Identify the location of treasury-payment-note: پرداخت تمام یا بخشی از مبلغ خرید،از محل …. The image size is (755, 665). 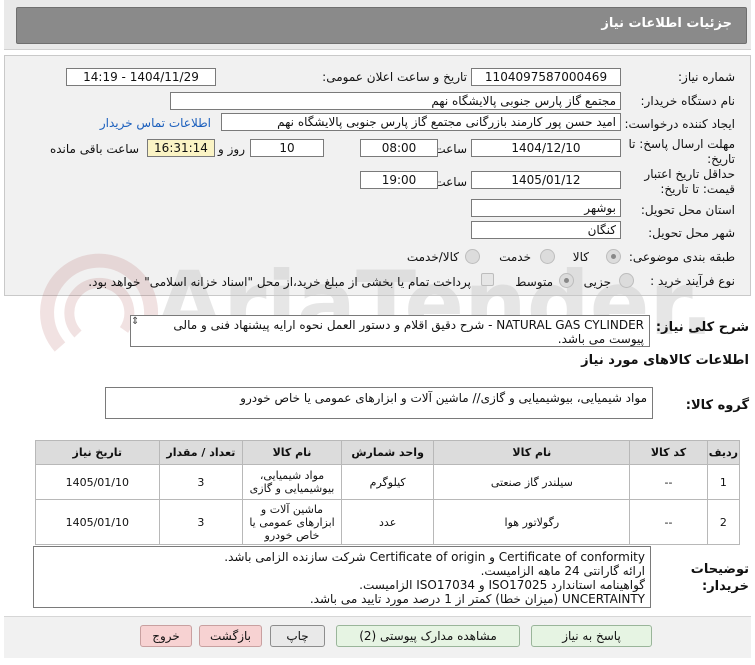
(279, 282).